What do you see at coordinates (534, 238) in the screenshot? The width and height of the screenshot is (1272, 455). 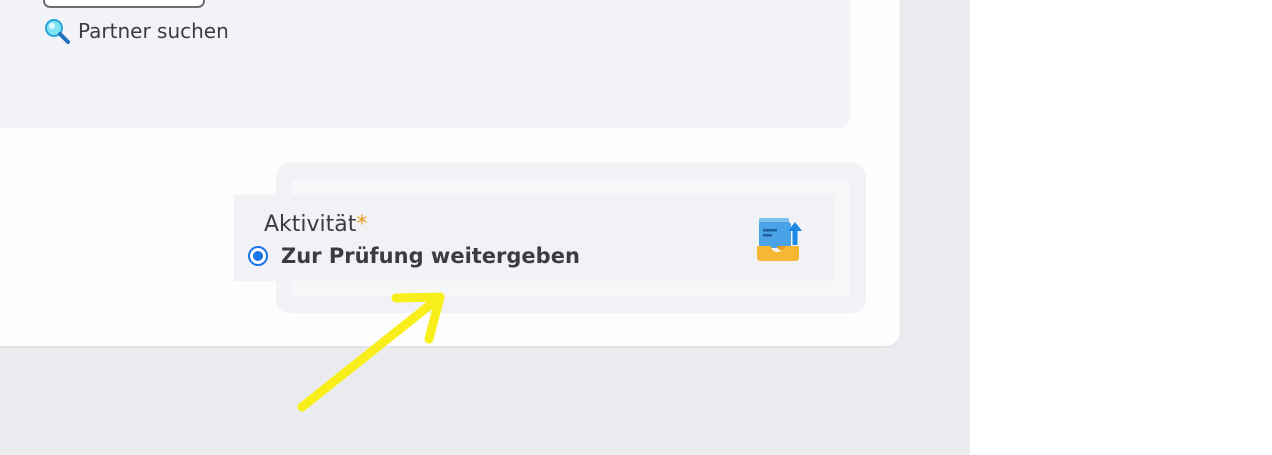 I see `activity-option-row` at bounding box center [534, 238].